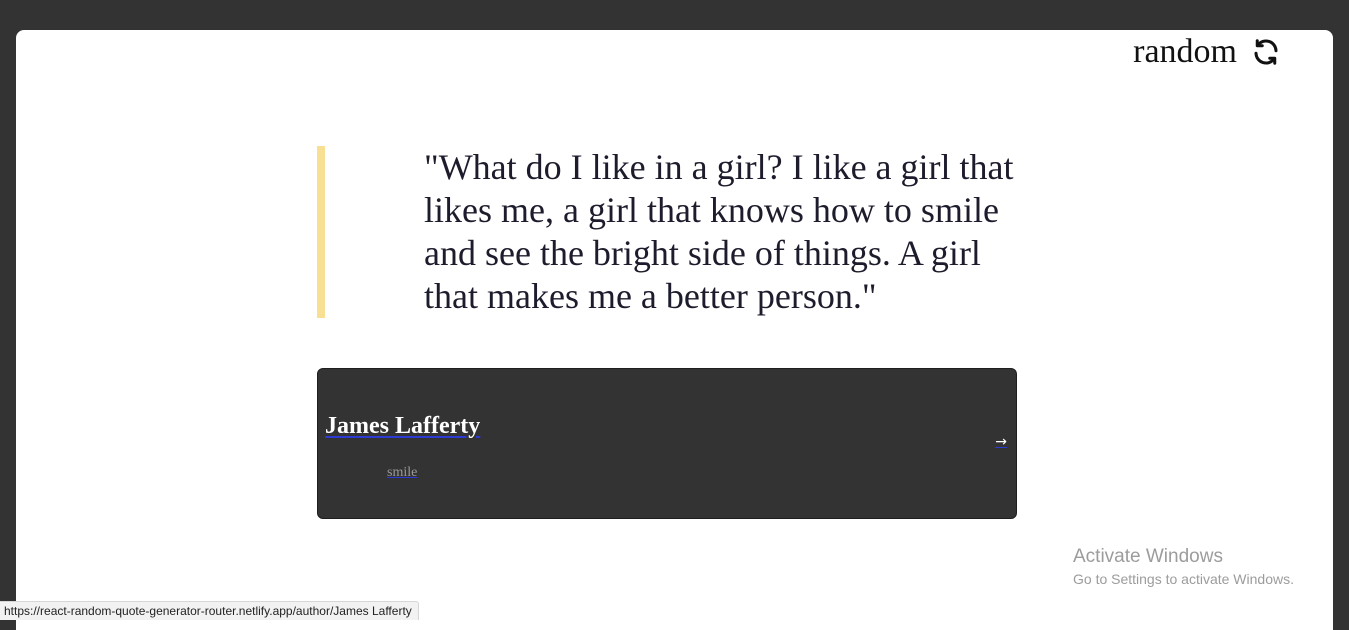 This screenshot has width=1349, height=630. Describe the element at coordinates (1266, 52) in the screenshot. I see `refresh-icon` at that location.